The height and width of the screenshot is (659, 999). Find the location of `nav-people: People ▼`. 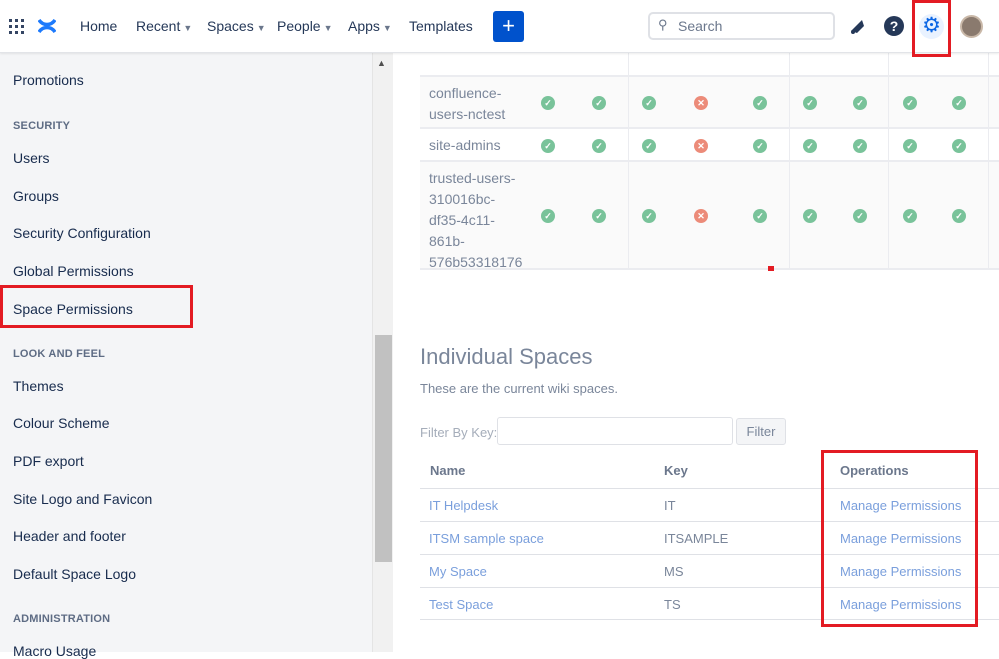

nav-people: People ▼ is located at coordinates (305, 26).